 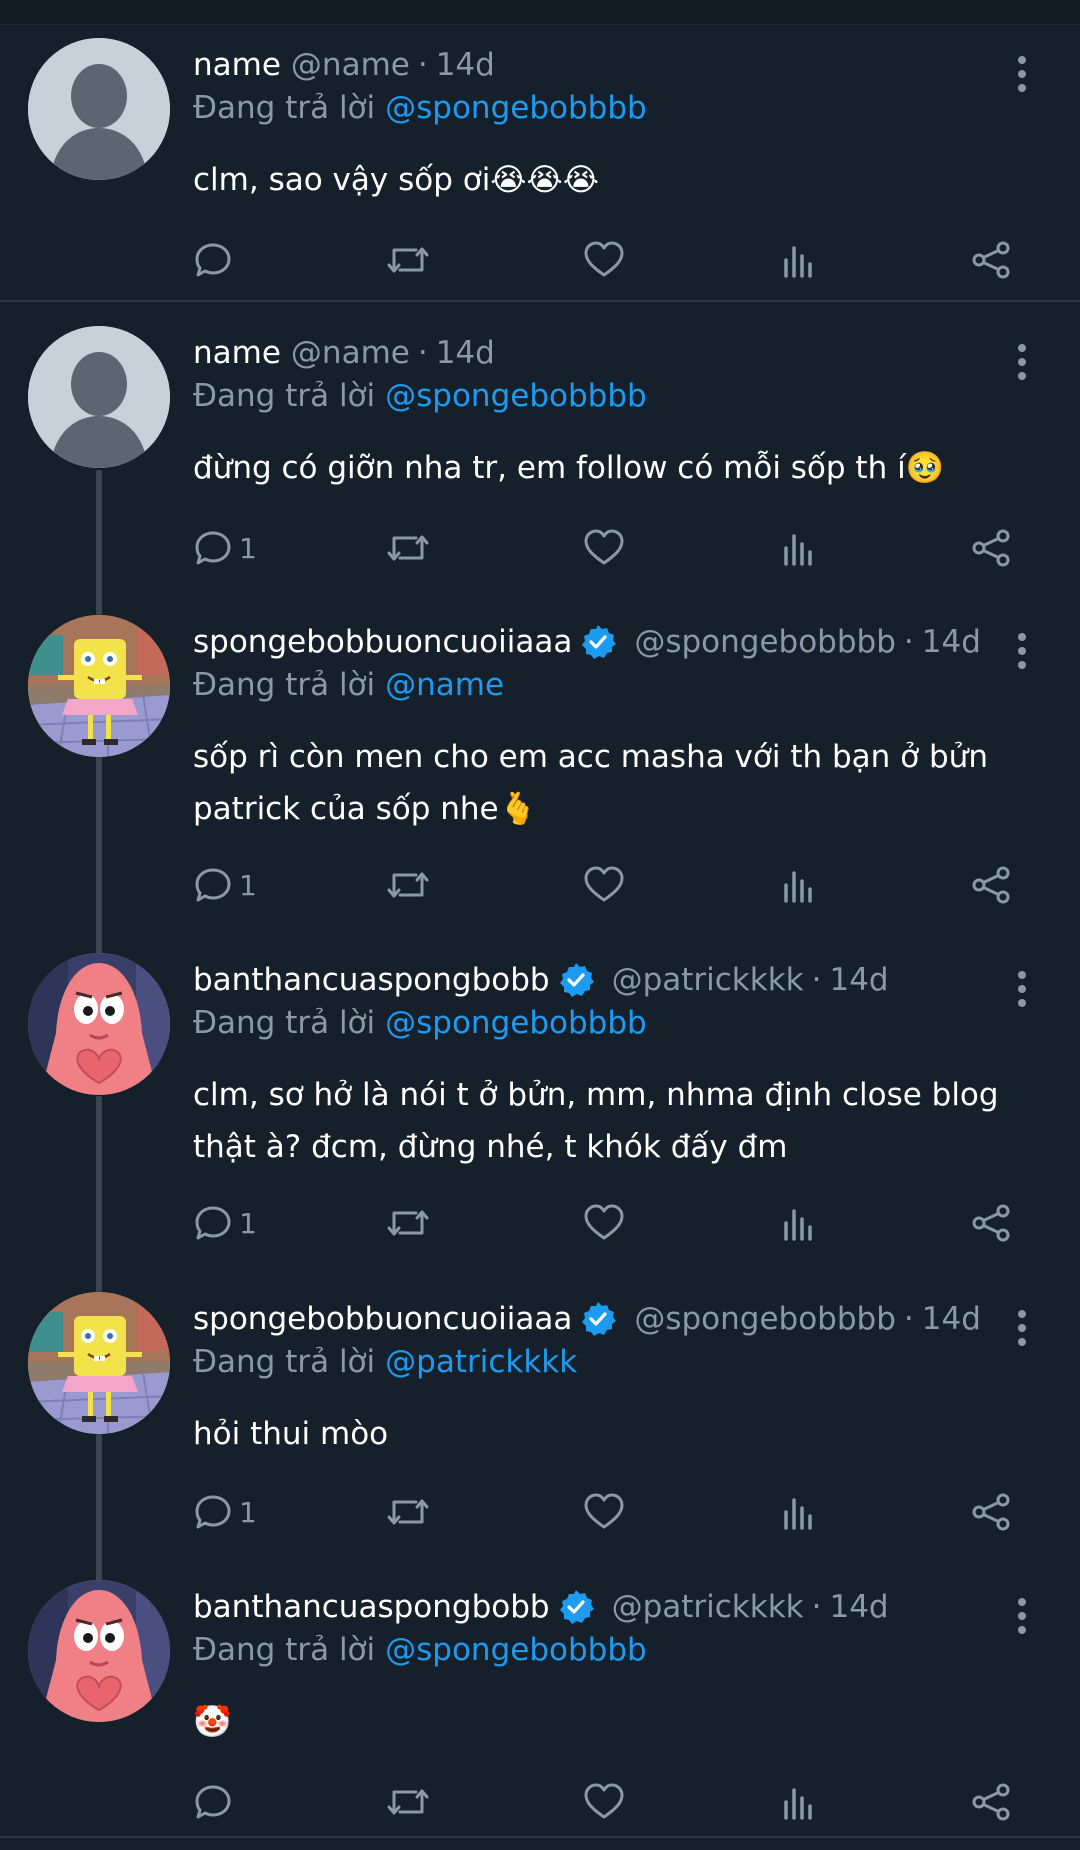 I want to click on spongebob-avatar-image, so click(x=99, y=686).